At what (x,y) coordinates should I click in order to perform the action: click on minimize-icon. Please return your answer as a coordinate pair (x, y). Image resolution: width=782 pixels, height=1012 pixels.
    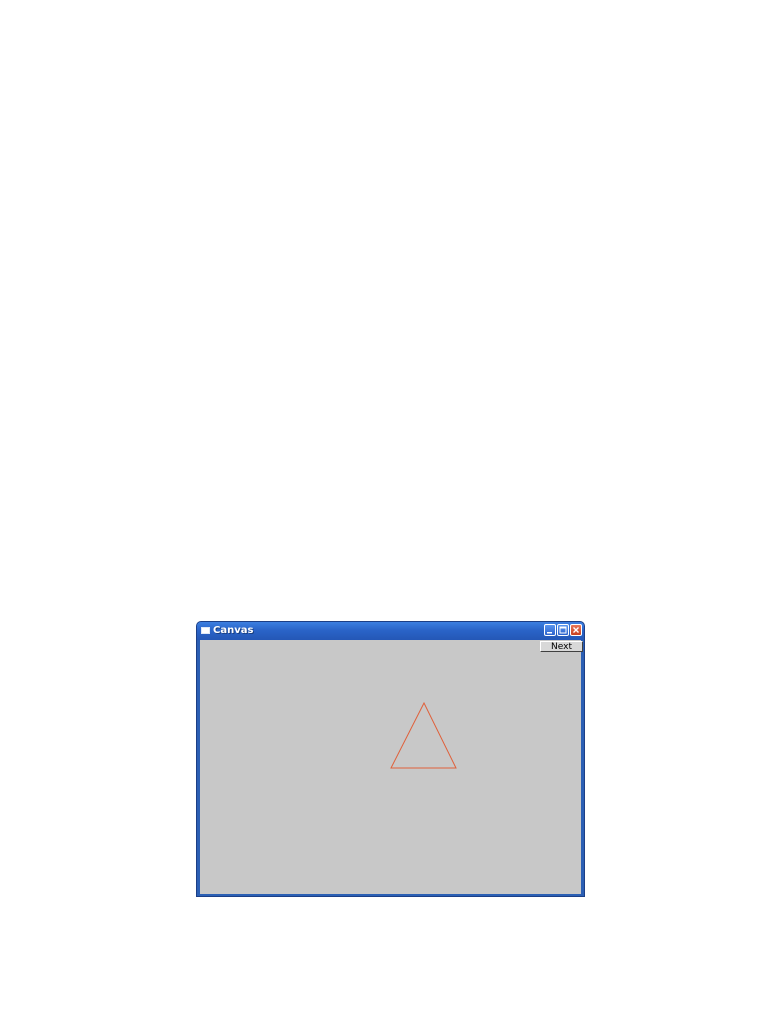
    Looking at the image, I should click on (549, 633).